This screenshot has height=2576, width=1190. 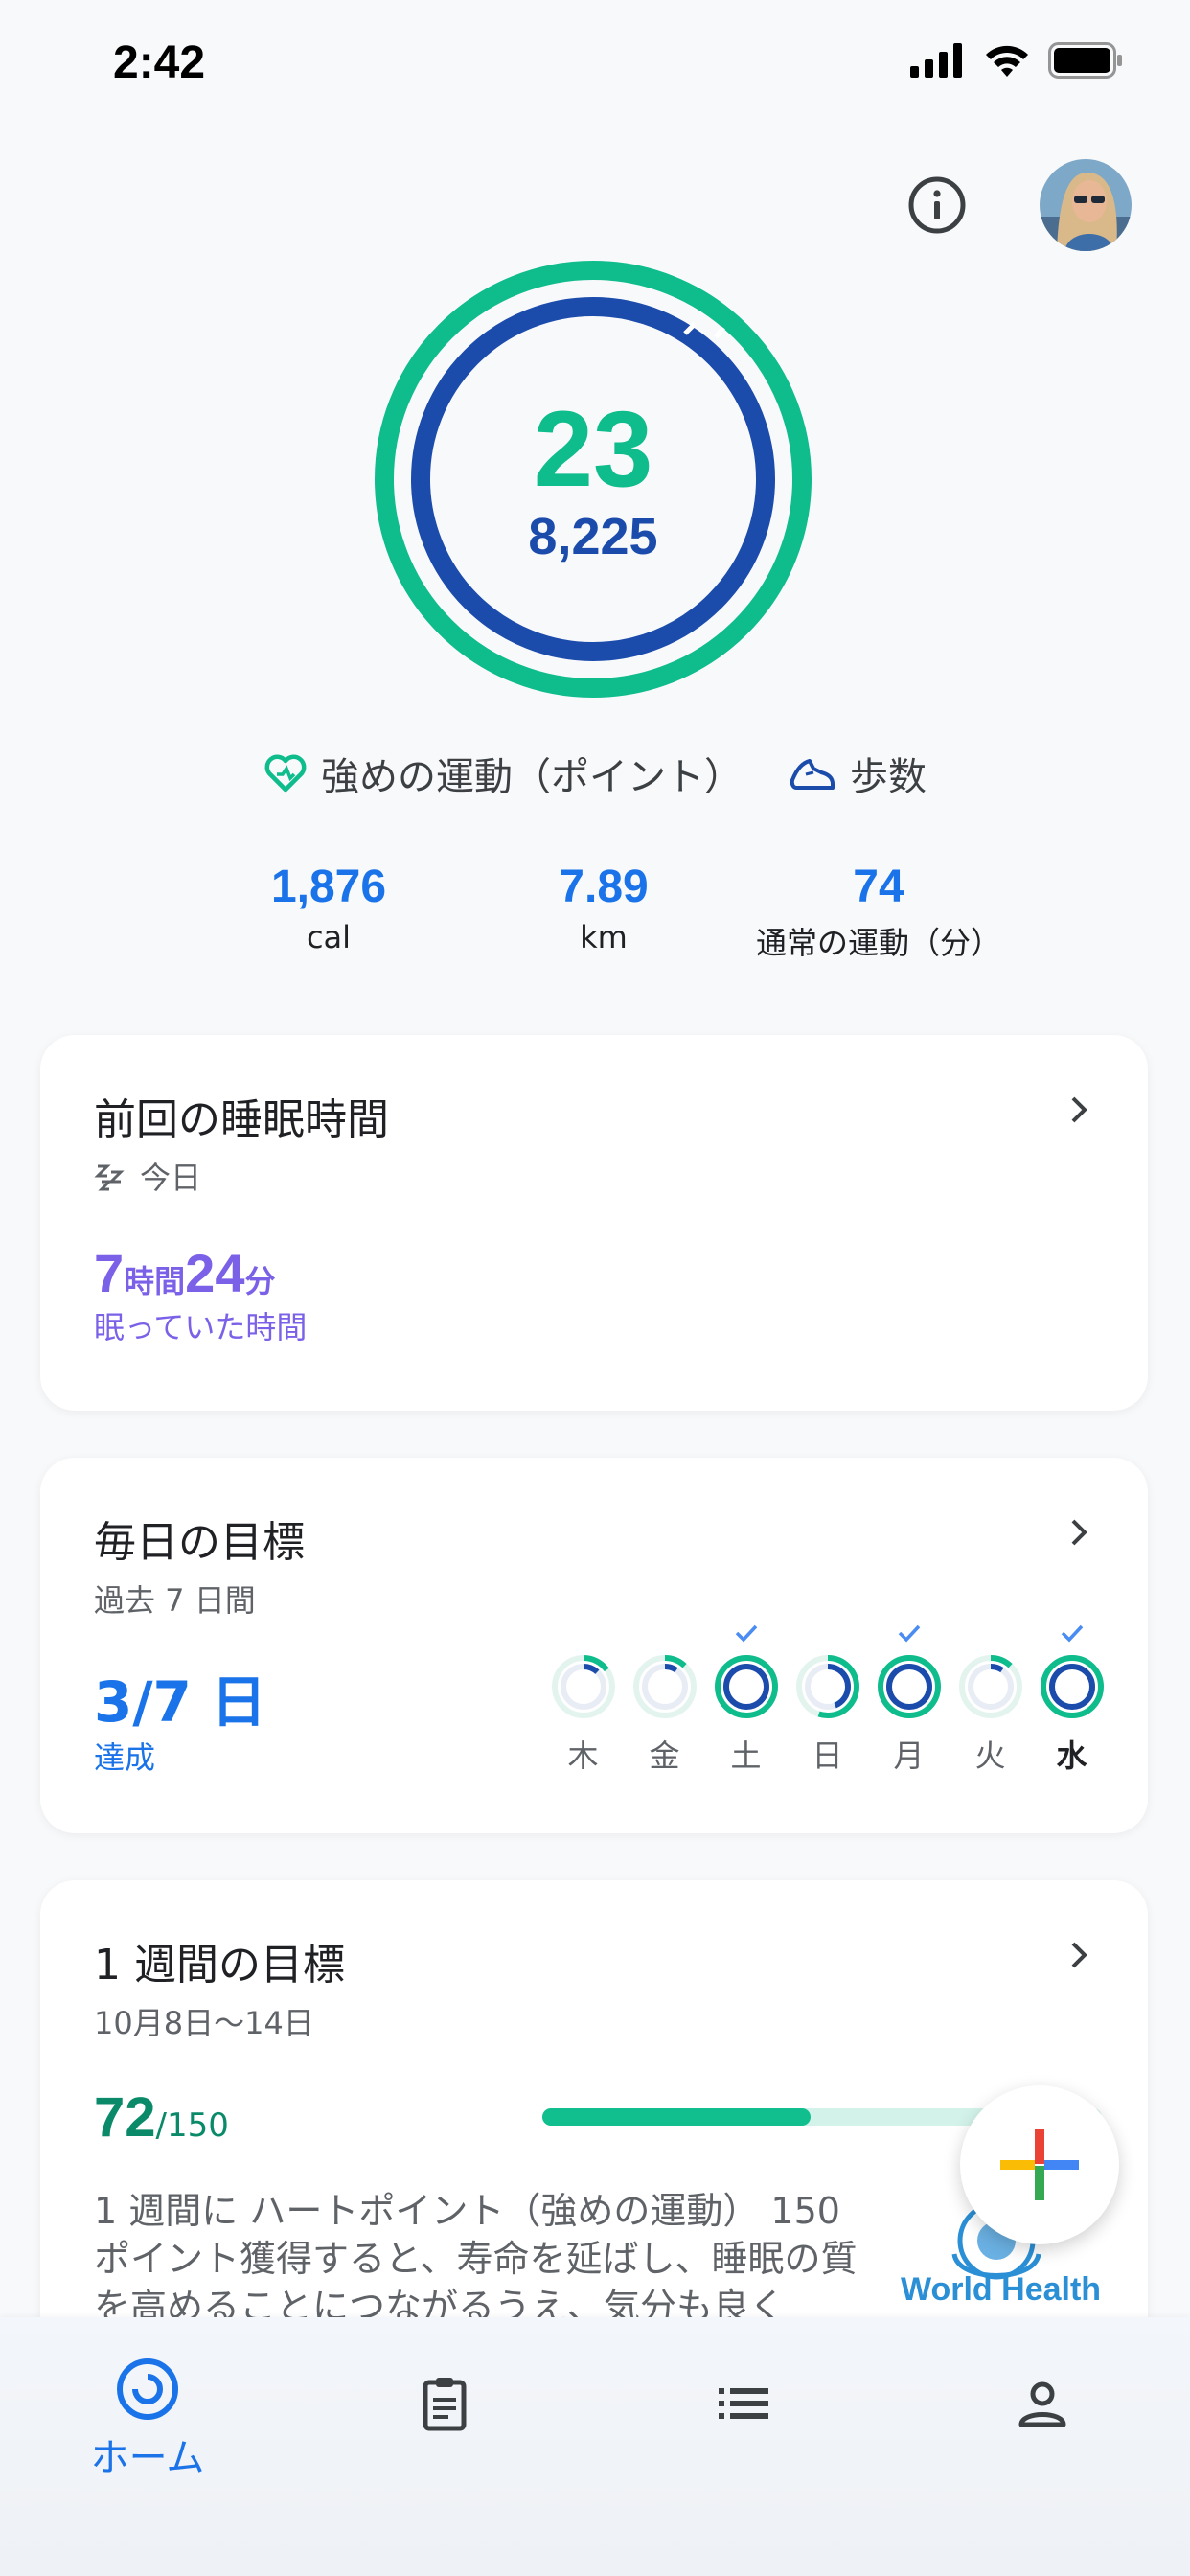 I want to click on sleep-card: 前回の睡眠時間 今日 7時間24分 眠っていた時間, so click(x=594, y=1223).